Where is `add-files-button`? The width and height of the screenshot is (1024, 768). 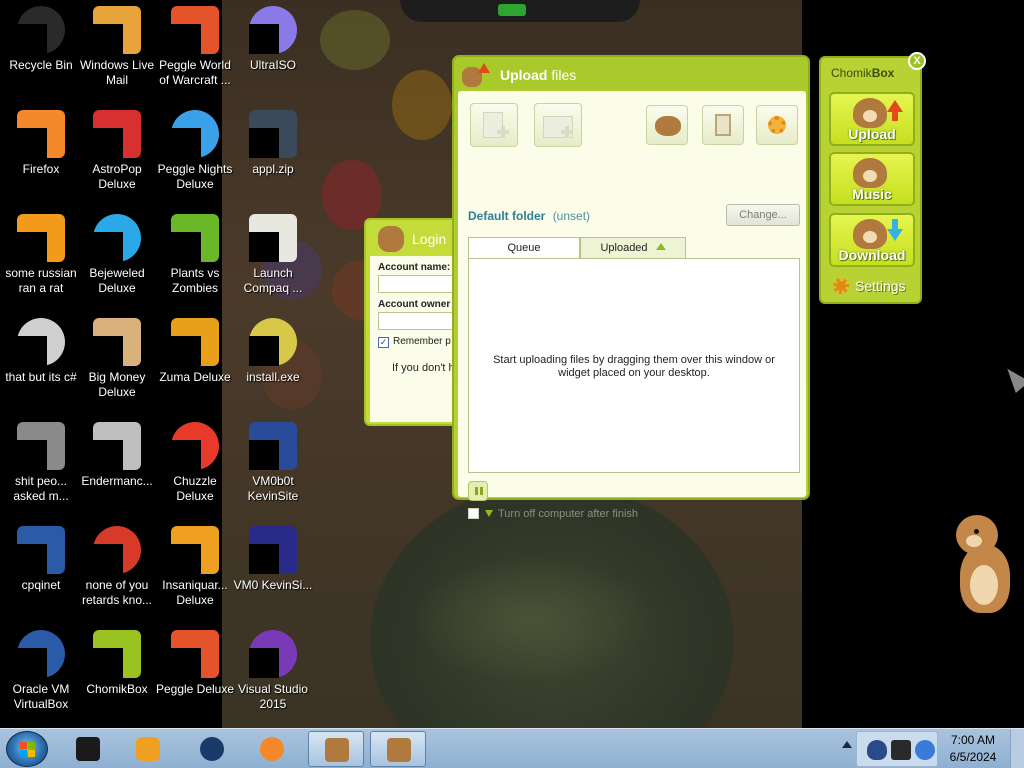 add-files-button is located at coordinates (494, 125).